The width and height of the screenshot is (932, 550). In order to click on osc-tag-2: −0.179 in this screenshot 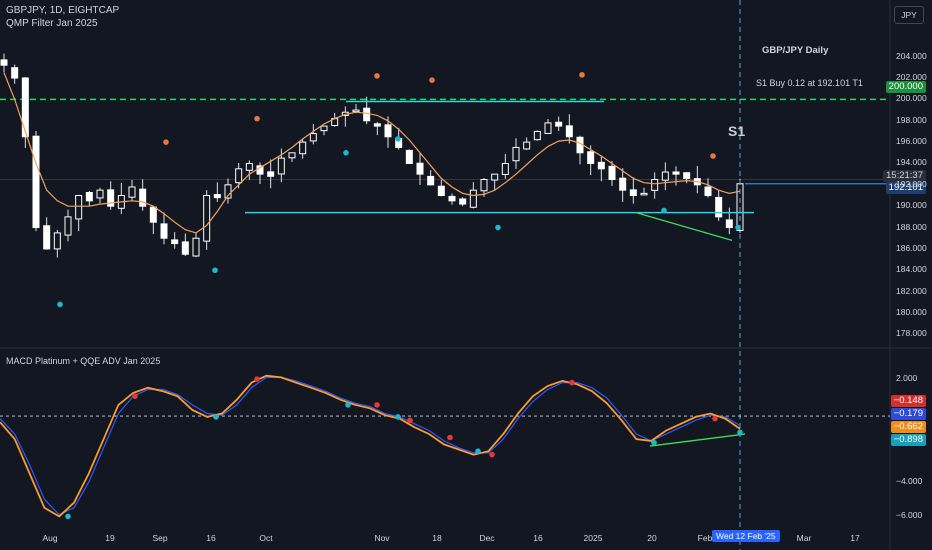, I will do `click(908, 414)`.